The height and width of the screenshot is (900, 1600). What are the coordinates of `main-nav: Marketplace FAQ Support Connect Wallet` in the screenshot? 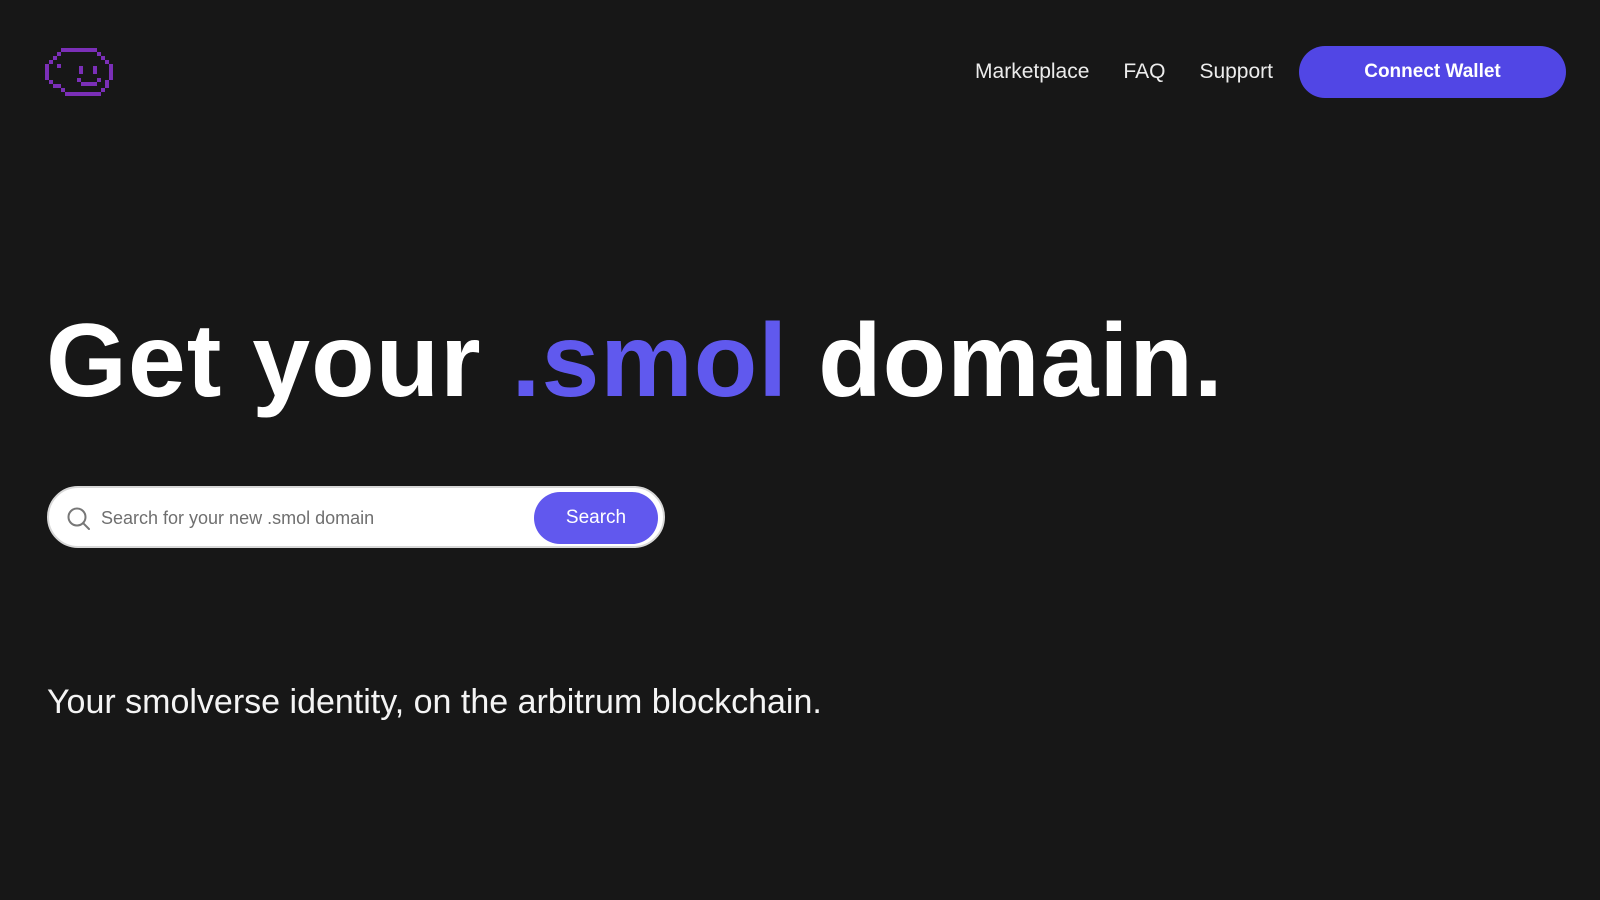 It's located at (1270, 72).